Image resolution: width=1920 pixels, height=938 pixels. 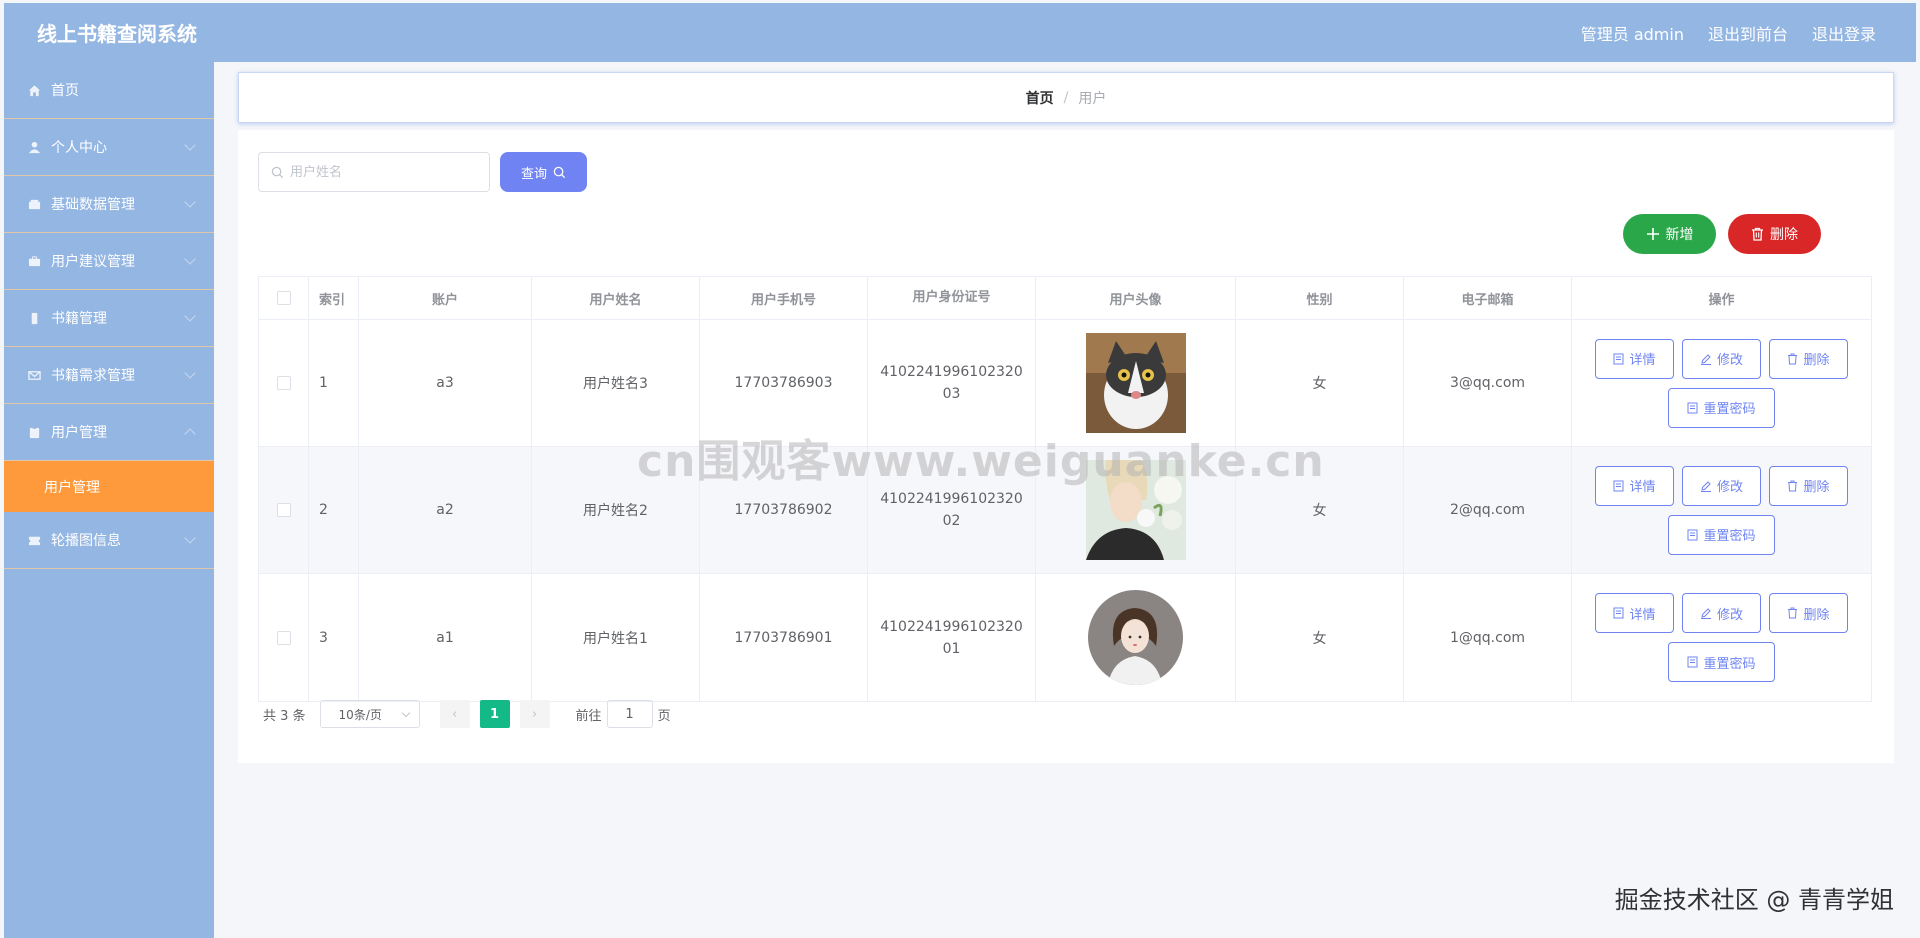 What do you see at coordinates (1632, 33) in the screenshot?
I see `admin-user-link: 管理员 admin` at bounding box center [1632, 33].